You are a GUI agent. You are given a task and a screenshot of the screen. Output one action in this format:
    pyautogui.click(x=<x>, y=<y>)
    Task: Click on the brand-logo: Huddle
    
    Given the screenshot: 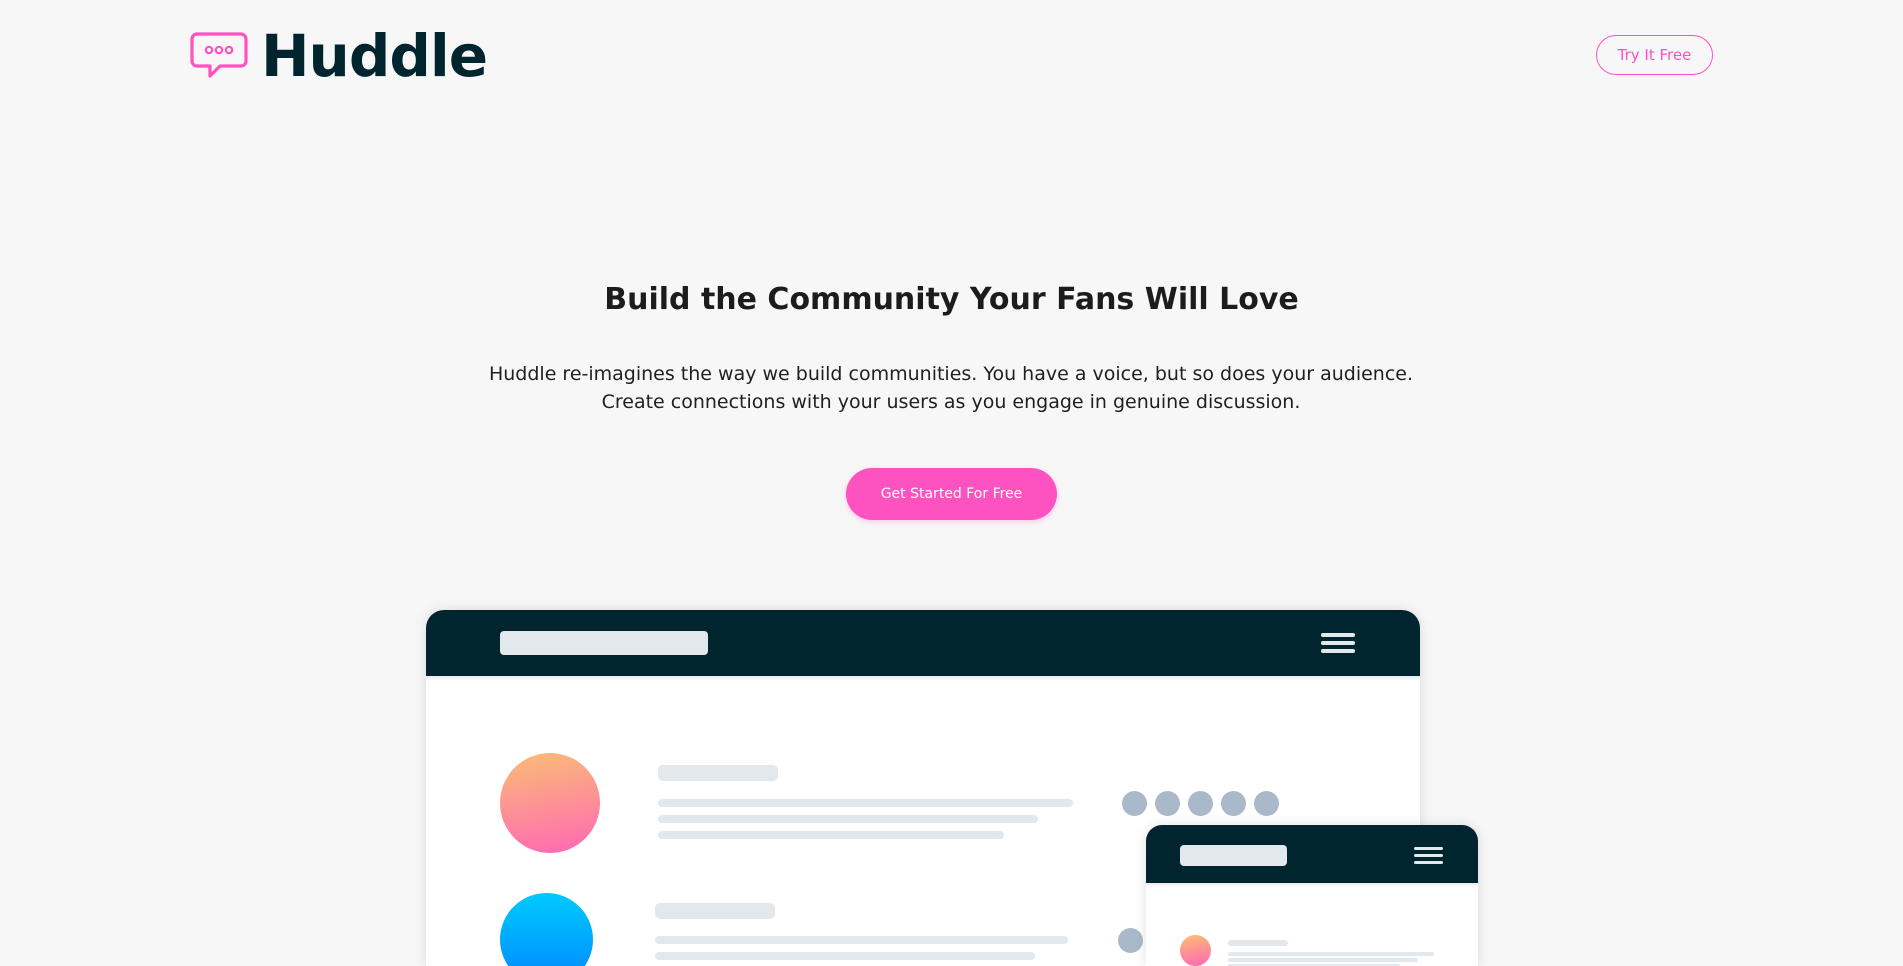 What is the action you would take?
    pyautogui.click(x=338, y=56)
    